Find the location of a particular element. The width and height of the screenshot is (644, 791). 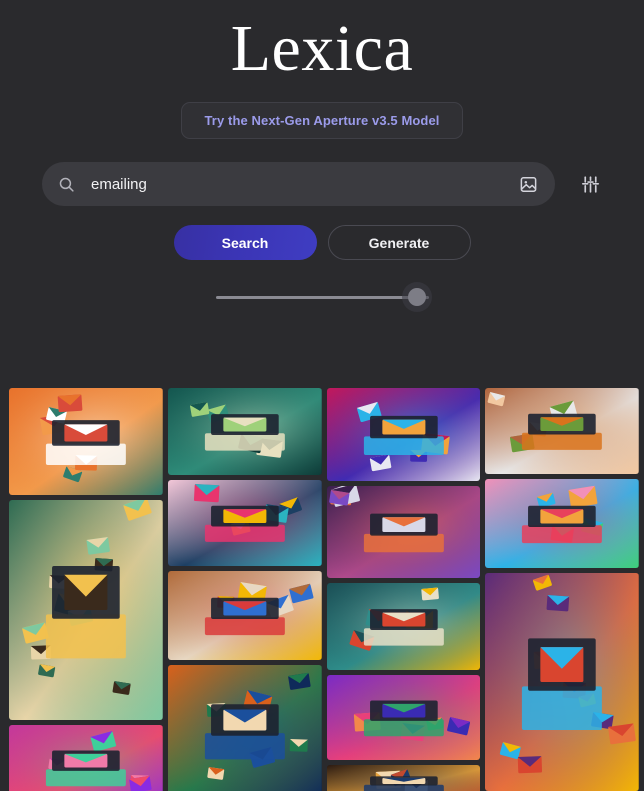

size-slider is located at coordinates (323, 297).